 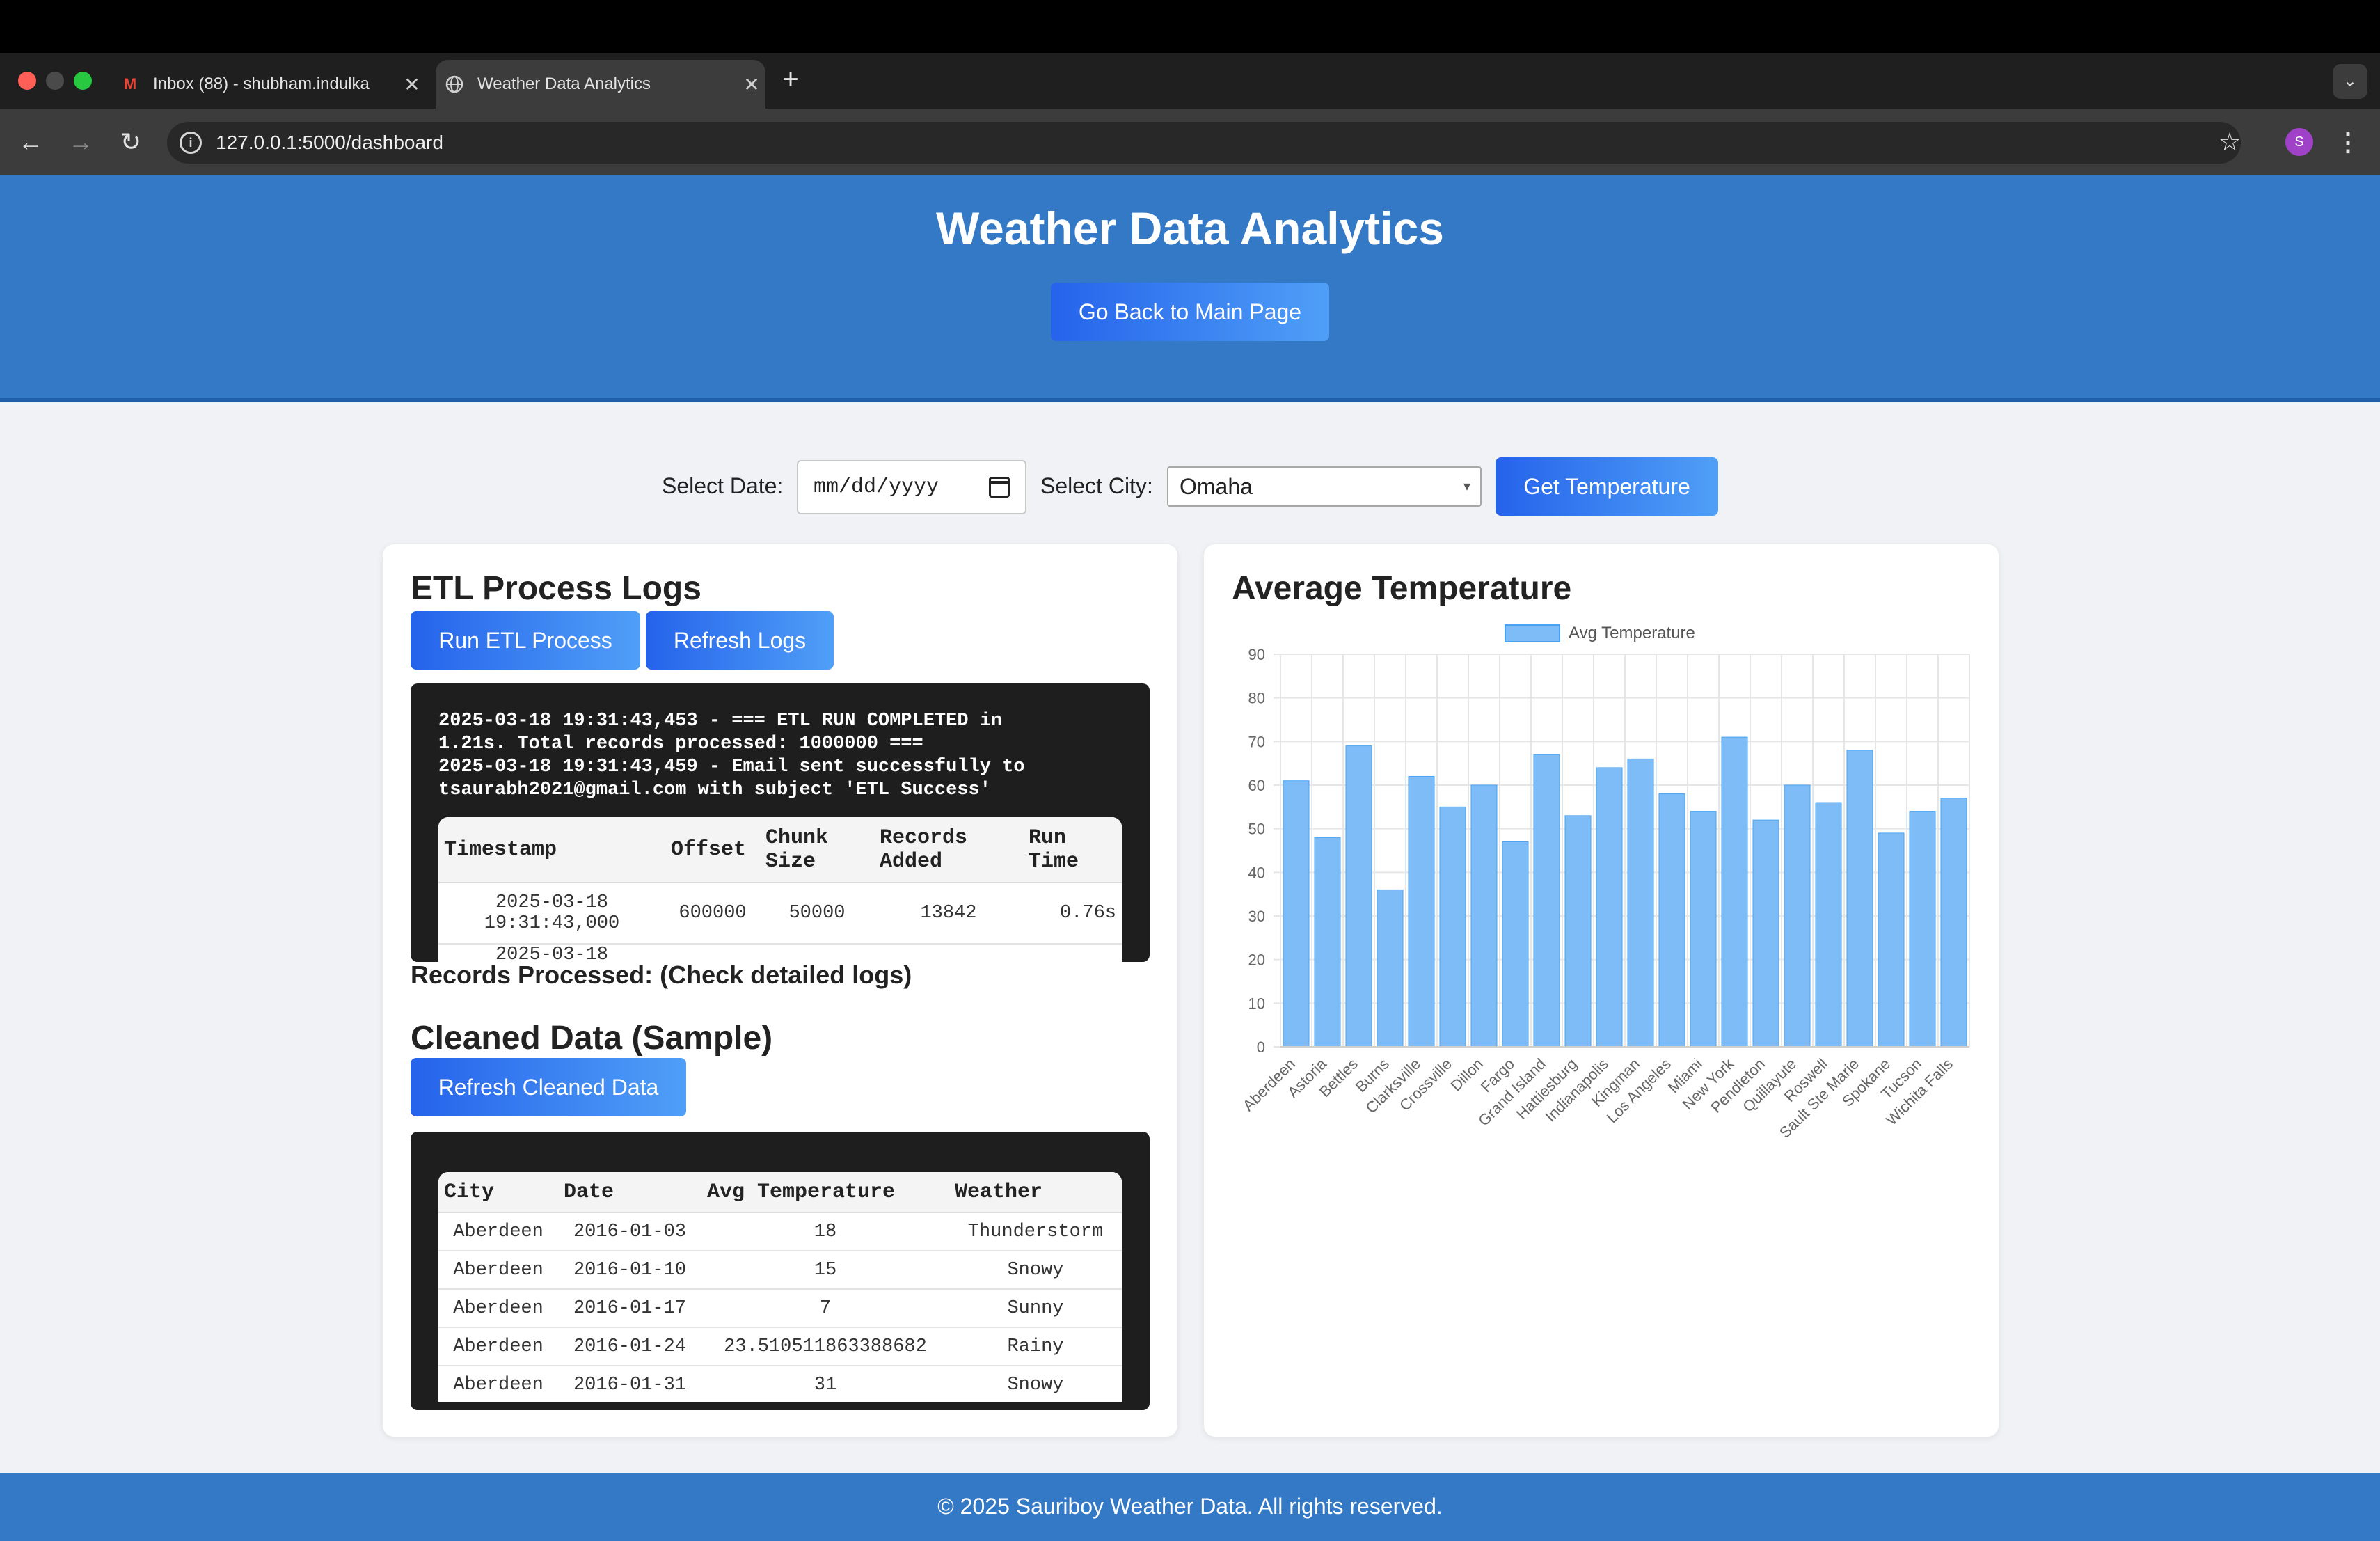 I want to click on cell-chunk-size, so click(x=817, y=953).